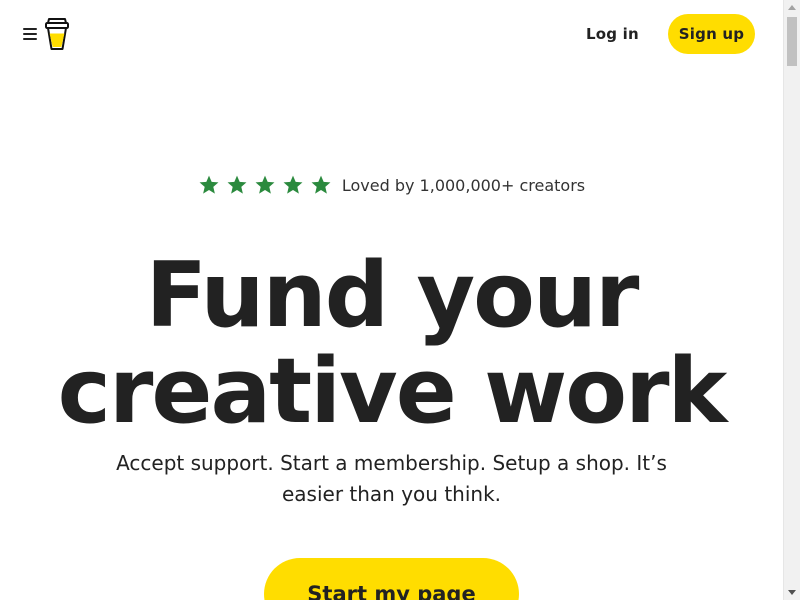 This screenshot has height=600, width=800. Describe the element at coordinates (792, 592) in the screenshot. I see `scroll-down-arrow-icon` at that location.